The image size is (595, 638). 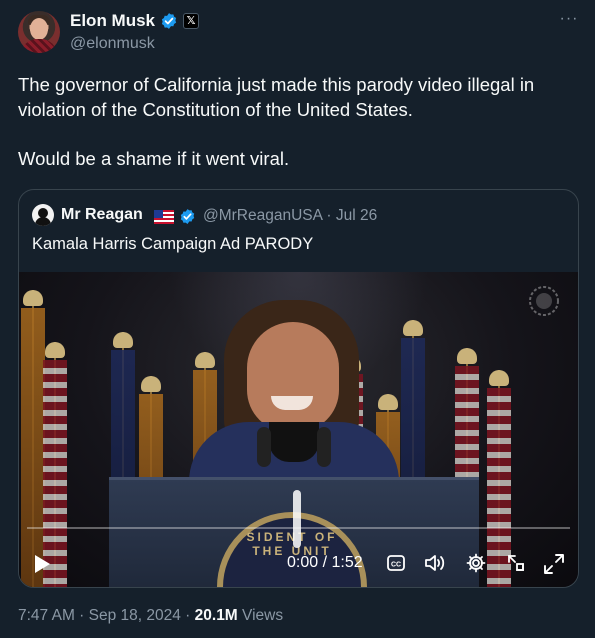 What do you see at coordinates (164, 217) in the screenshot?
I see `us-flag-icon` at bounding box center [164, 217].